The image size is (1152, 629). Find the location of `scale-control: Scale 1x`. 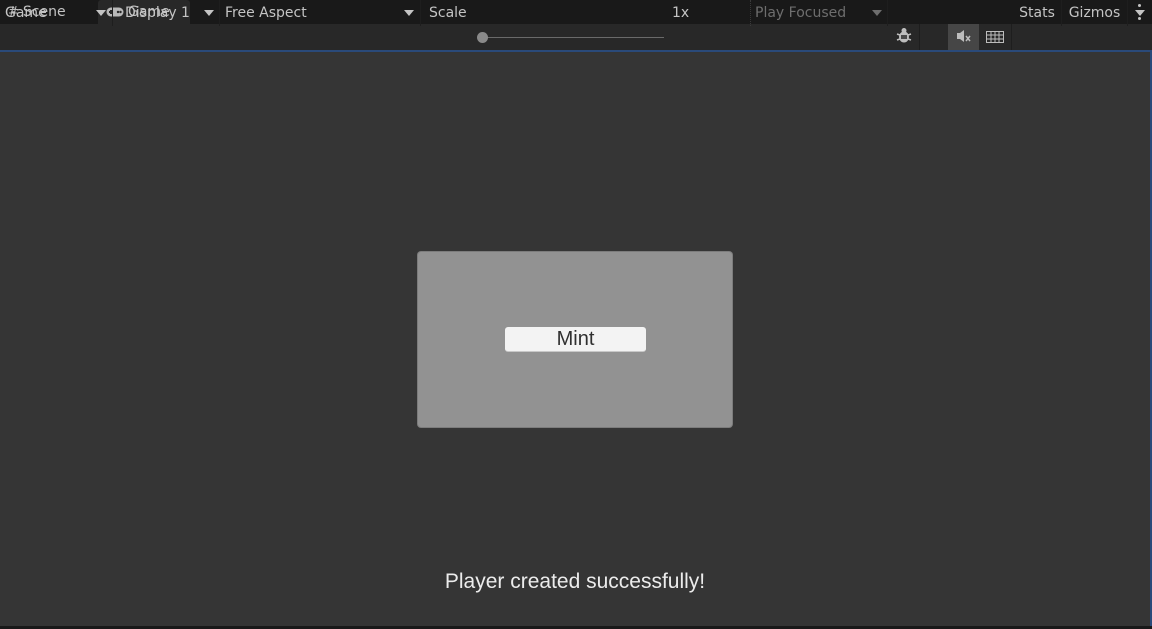

scale-control: Scale 1x is located at coordinates (586, 13).